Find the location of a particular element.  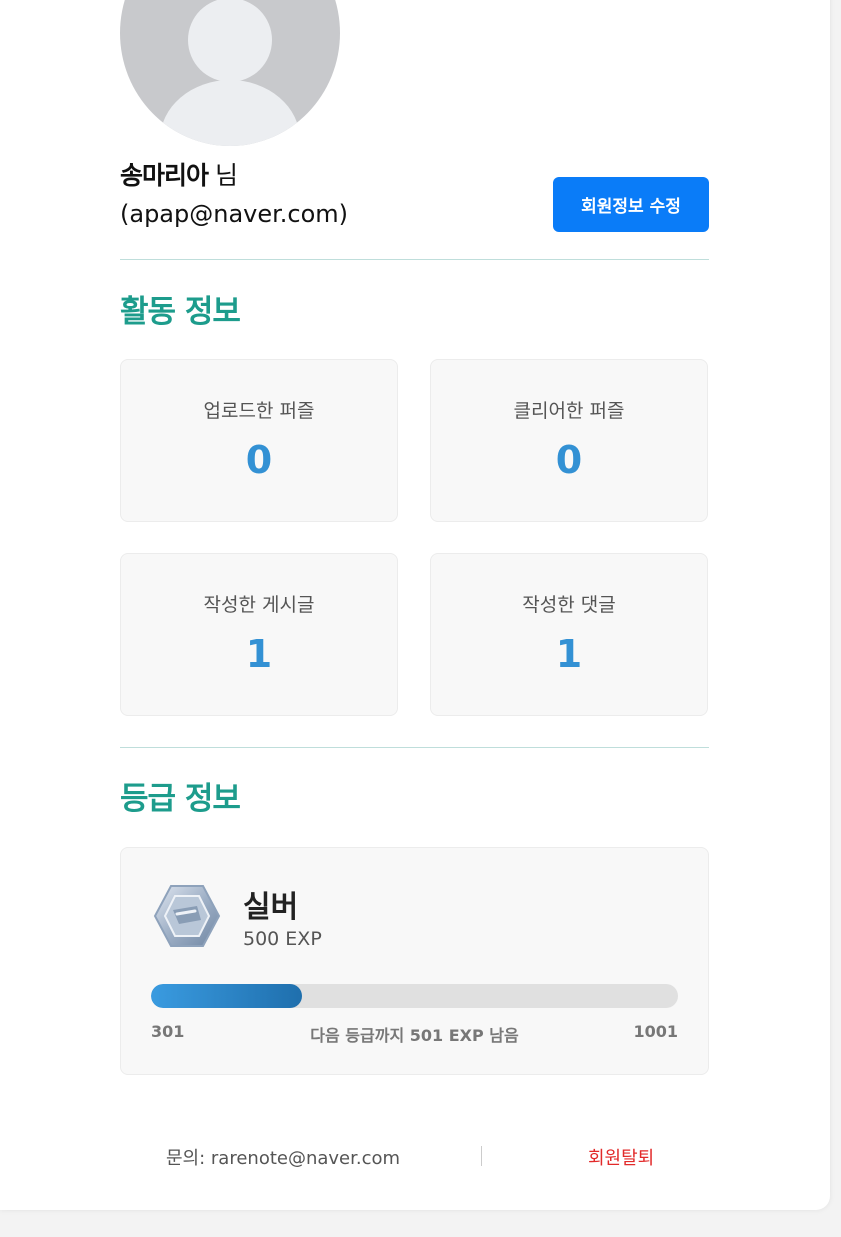

user-name: 송마리아 is located at coordinates (164, 175).